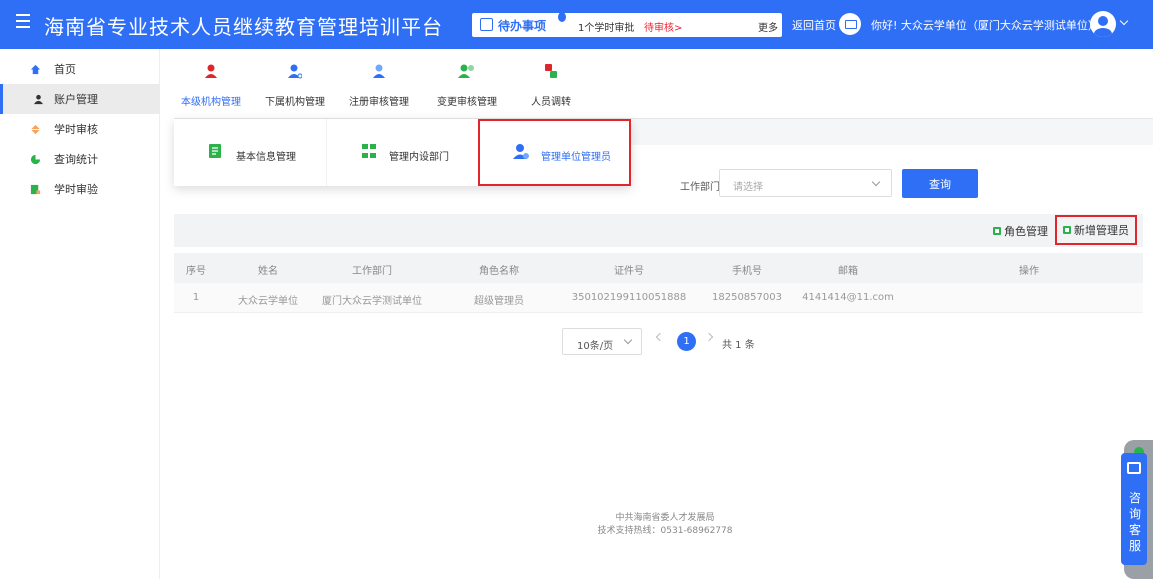  Describe the element at coordinates (1134, 522) in the screenshot. I see `customer-service-label: 咨询客服` at that location.